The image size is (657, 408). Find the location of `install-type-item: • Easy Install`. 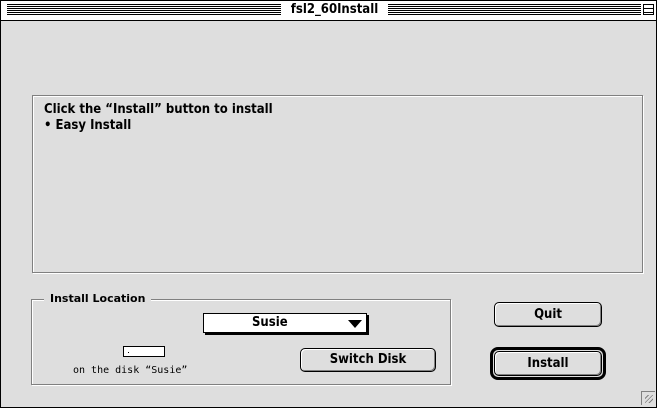

install-type-item: • Easy Install is located at coordinates (88, 125).